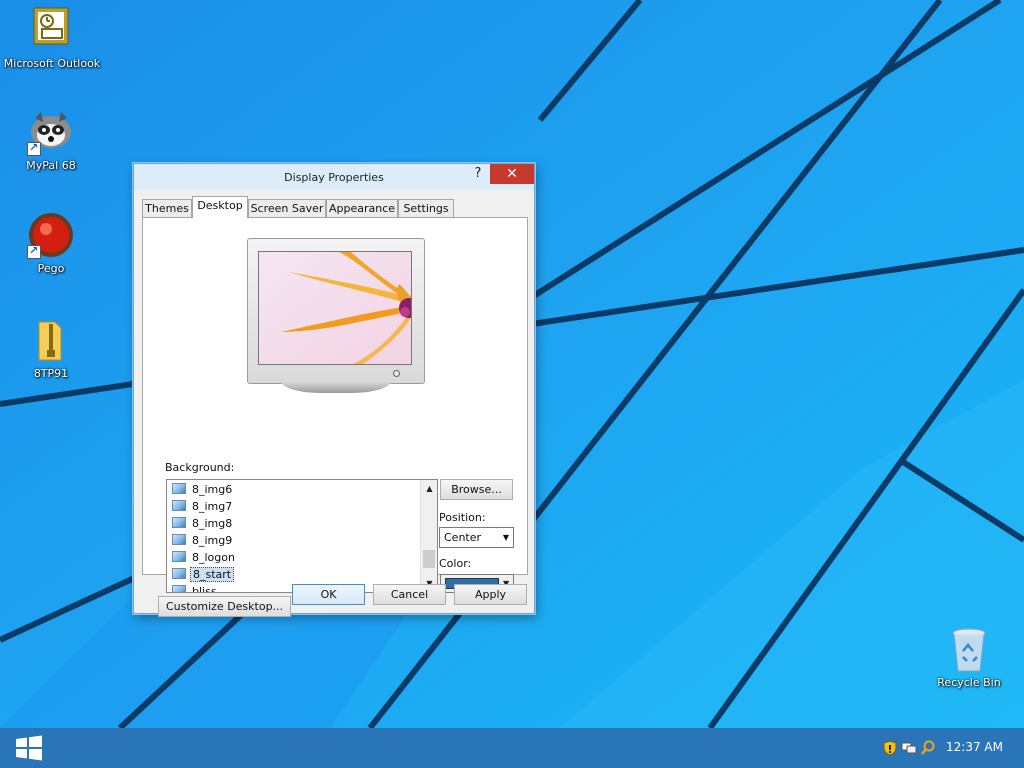 This screenshot has width=1024, height=768. Describe the element at coordinates (51, 268) in the screenshot. I see `desktop-icon-label: Pego` at that location.